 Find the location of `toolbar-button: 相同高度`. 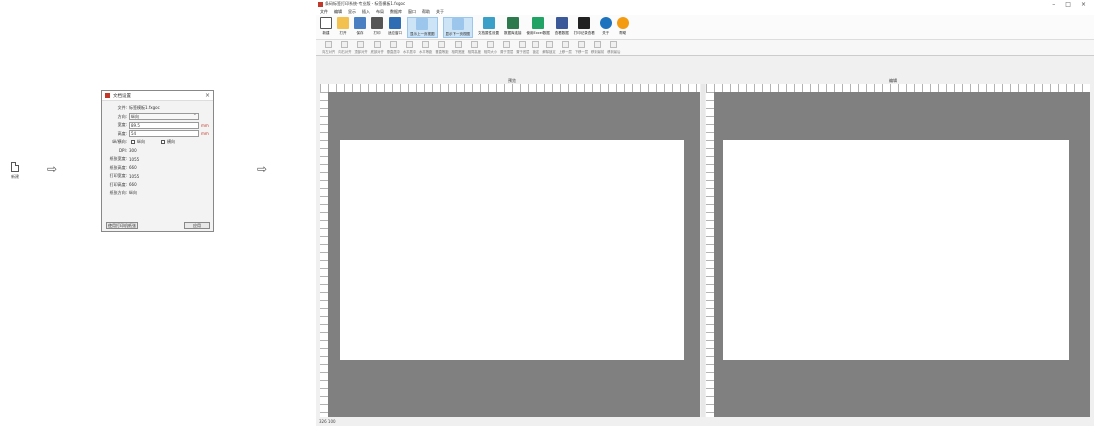

toolbar-button: 相同高度 is located at coordinates (474, 47).